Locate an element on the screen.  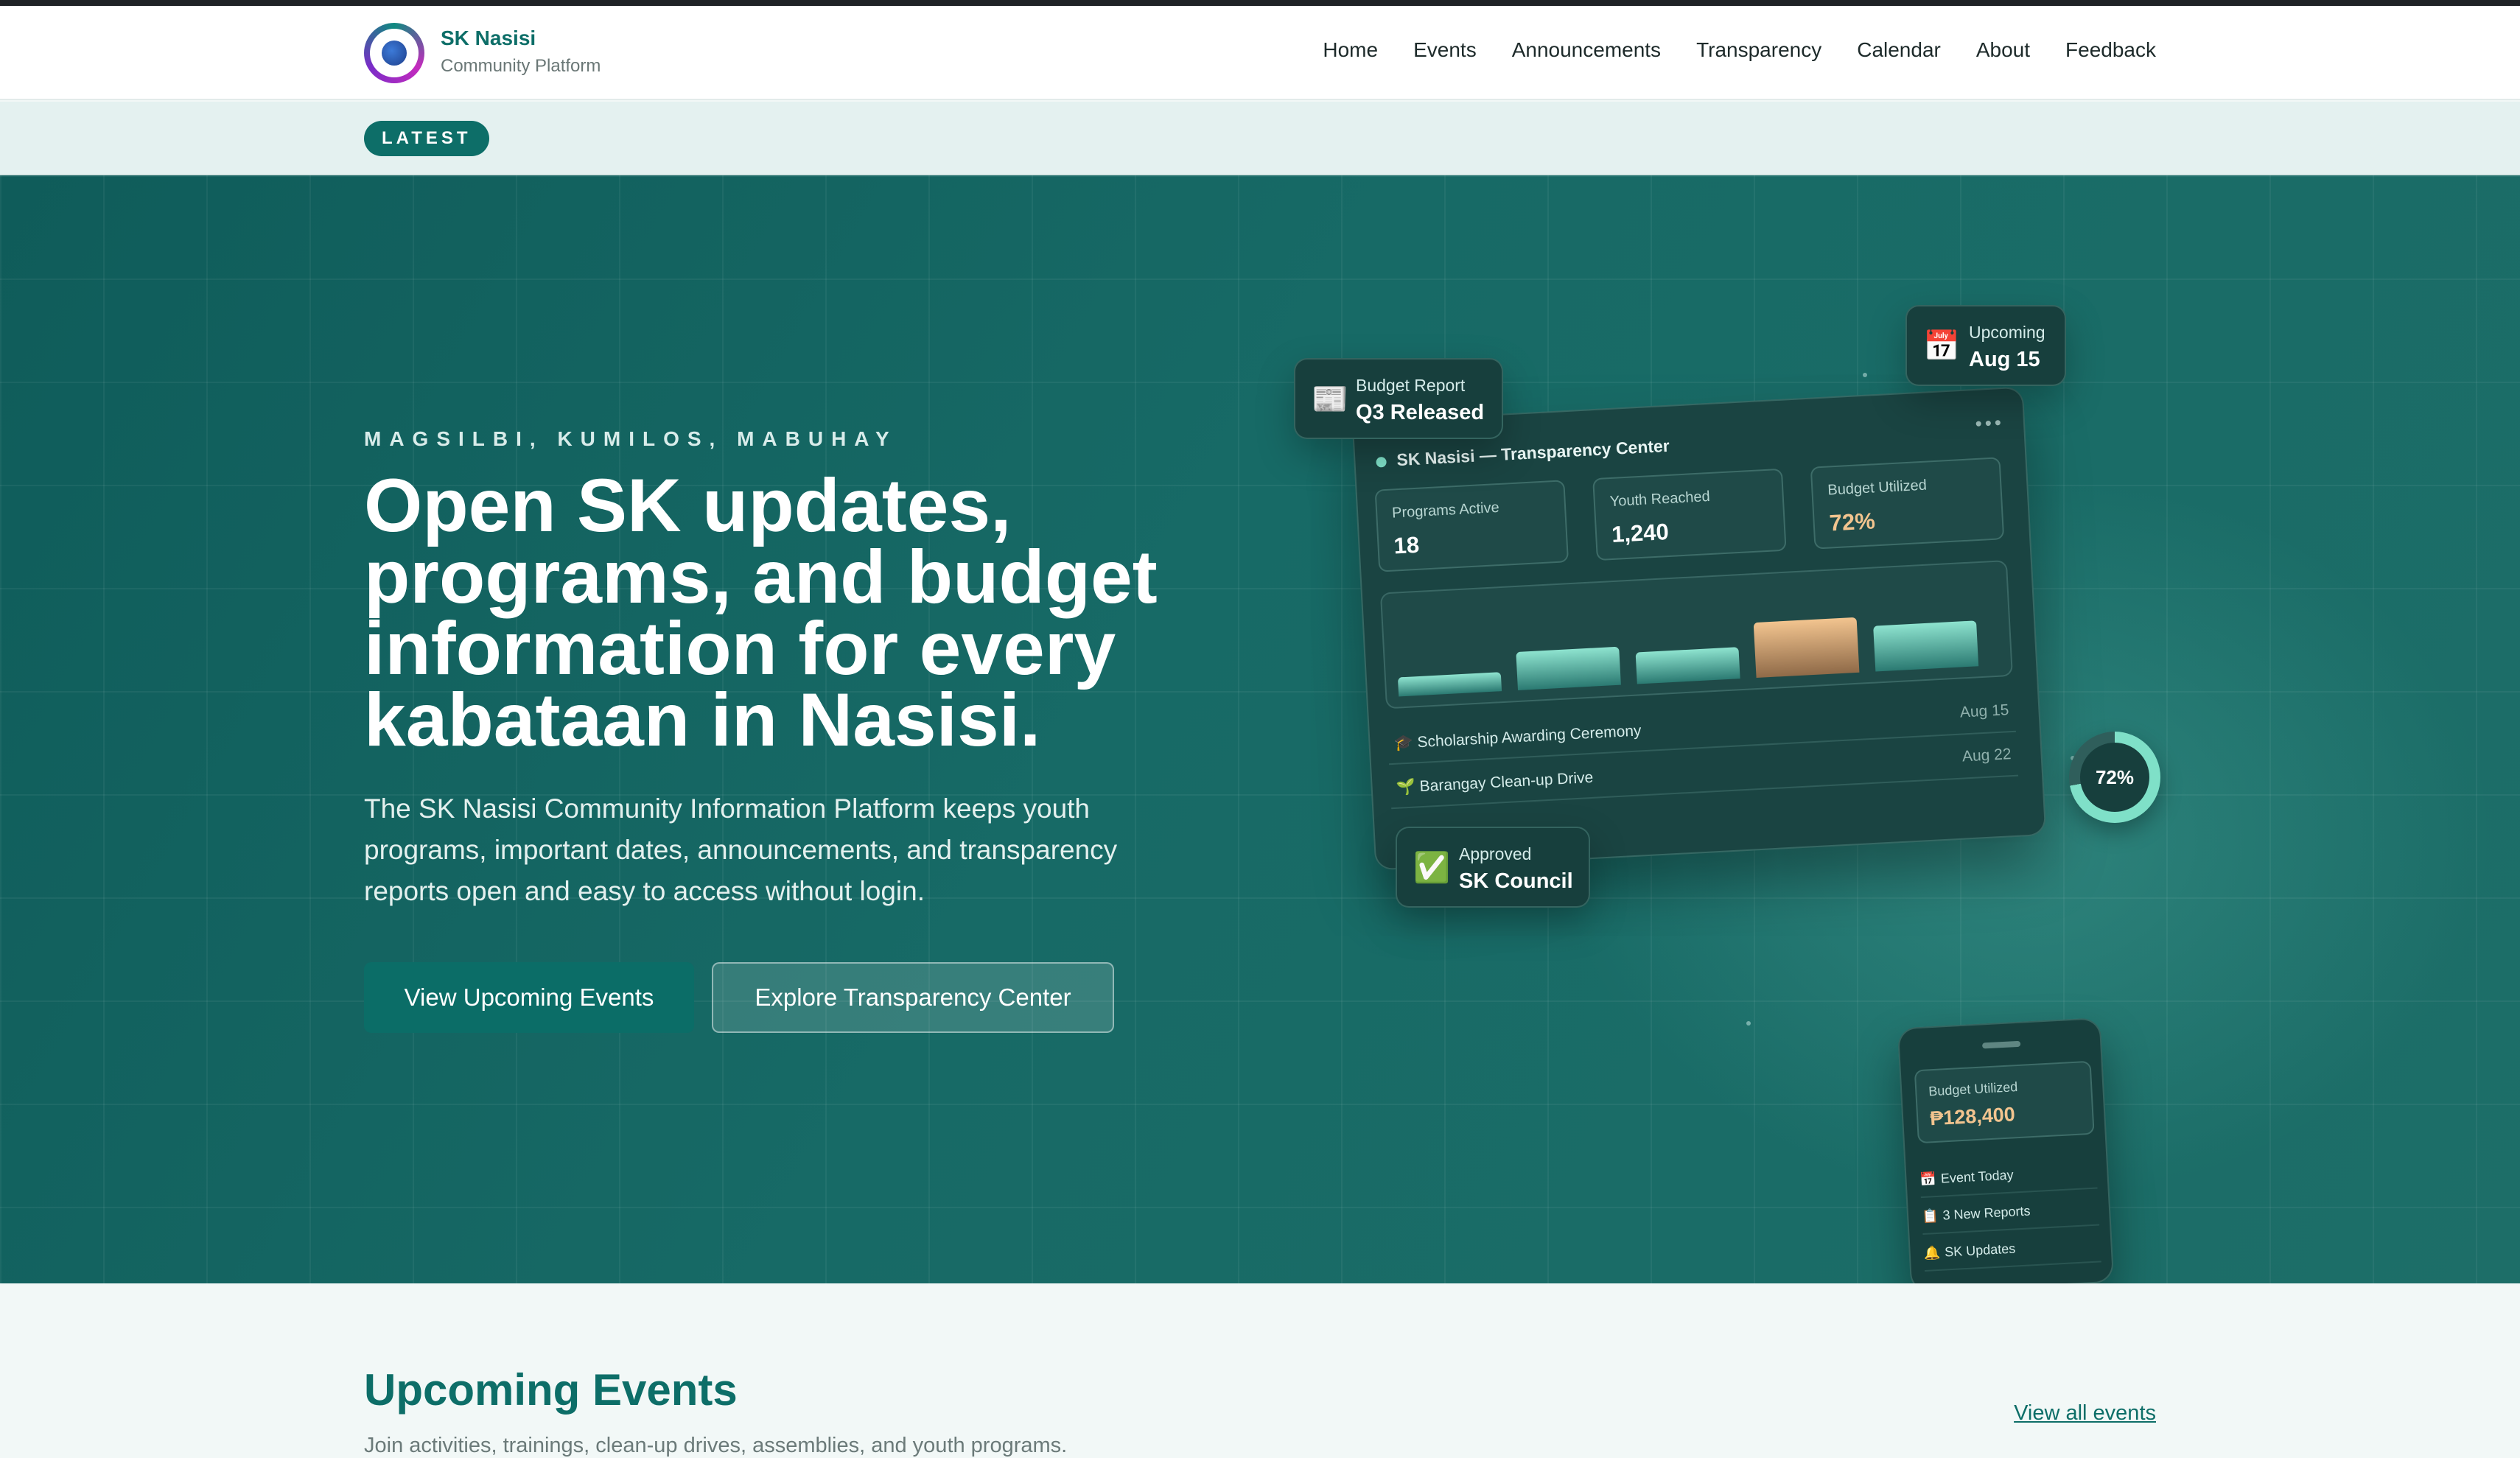
stat-budget-utilized: Budget Utilized 72% is located at coordinates (1907, 503).